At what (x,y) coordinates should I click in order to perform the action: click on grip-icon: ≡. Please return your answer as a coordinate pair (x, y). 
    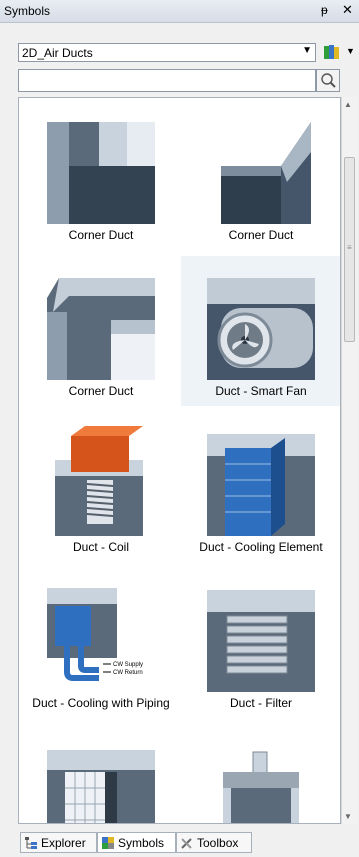
    Looking at the image, I should click on (349, 247).